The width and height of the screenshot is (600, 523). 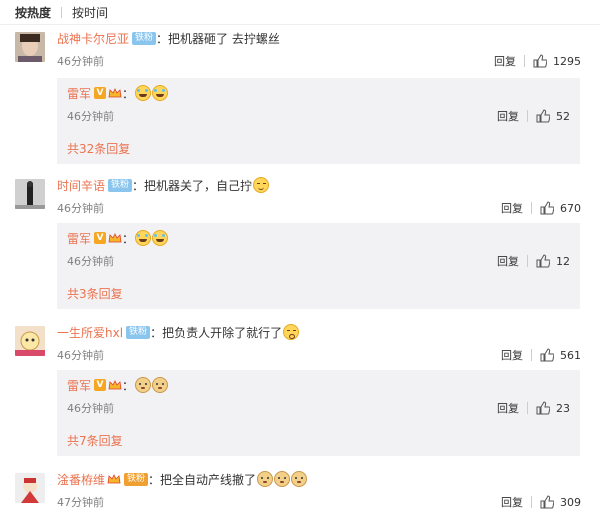 What do you see at coordinates (224, 38) in the screenshot?
I see `comment-text: 把机器砸了 去拧螺丝` at bounding box center [224, 38].